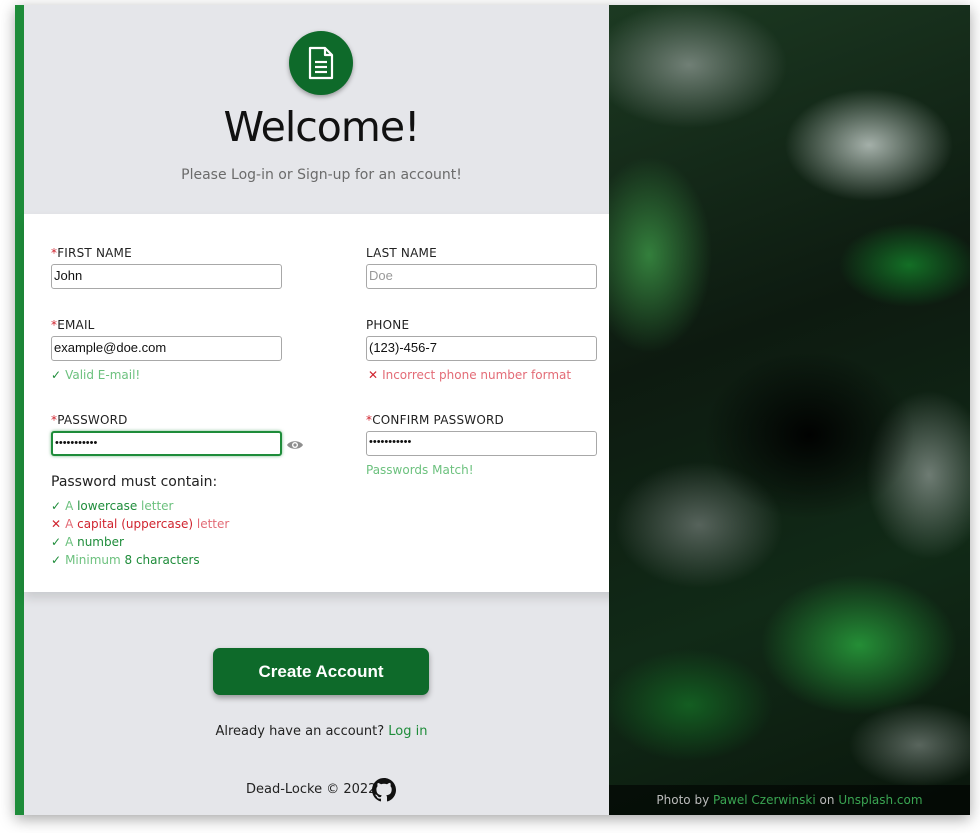 This screenshot has height=833, width=980. Describe the element at coordinates (19, 410) in the screenshot. I see `accent-bar` at that location.